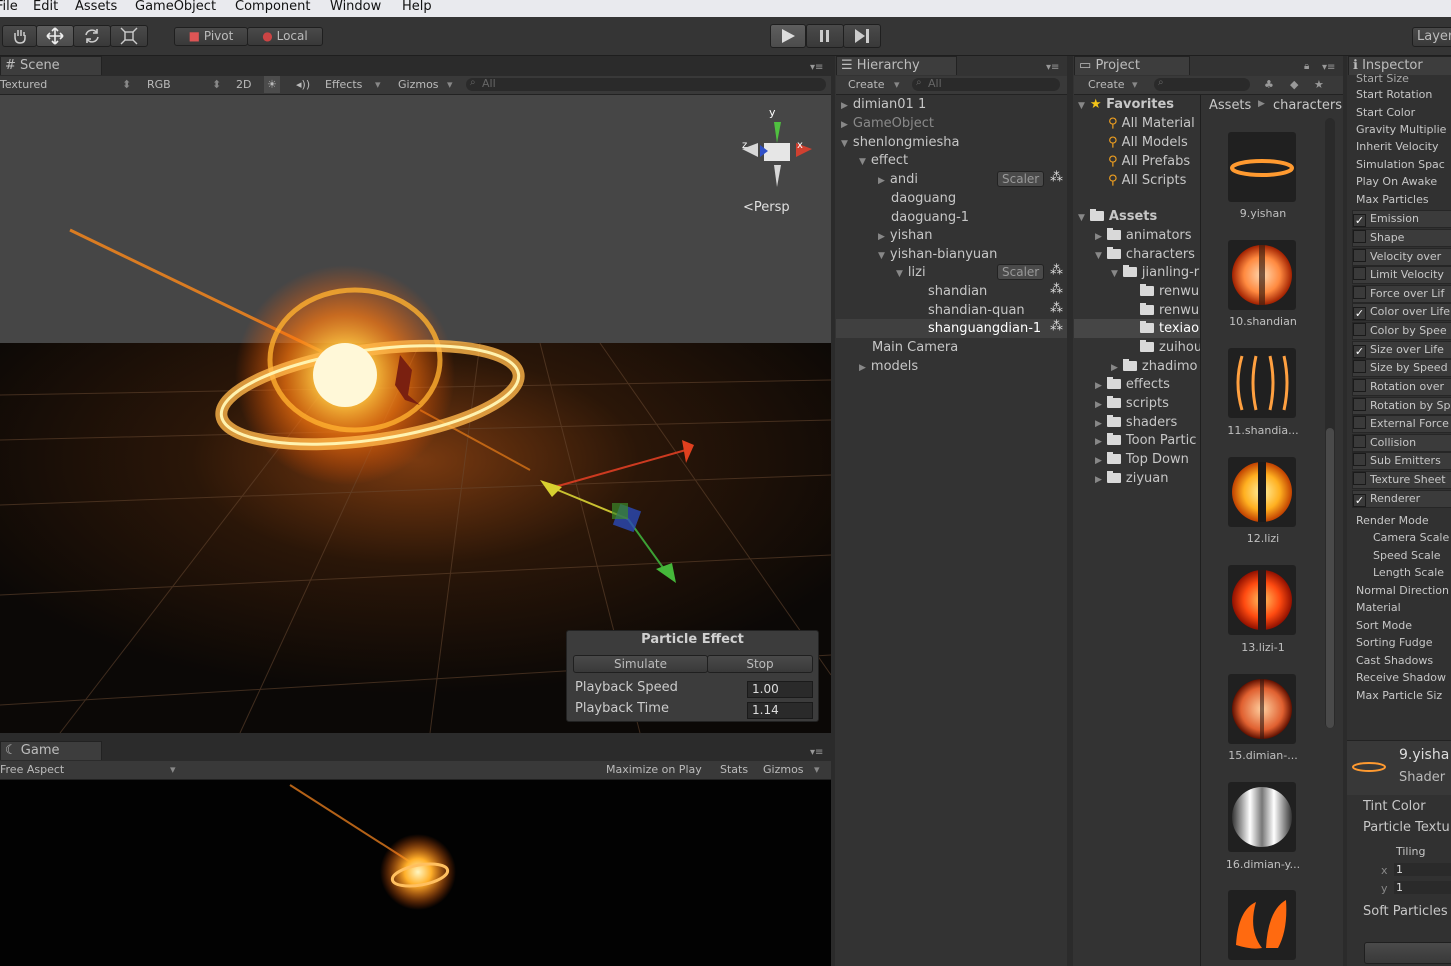 The image size is (1451, 966). Describe the element at coordinates (1132, 384) in the screenshot. I see `folder-item: ▶ effects` at that location.